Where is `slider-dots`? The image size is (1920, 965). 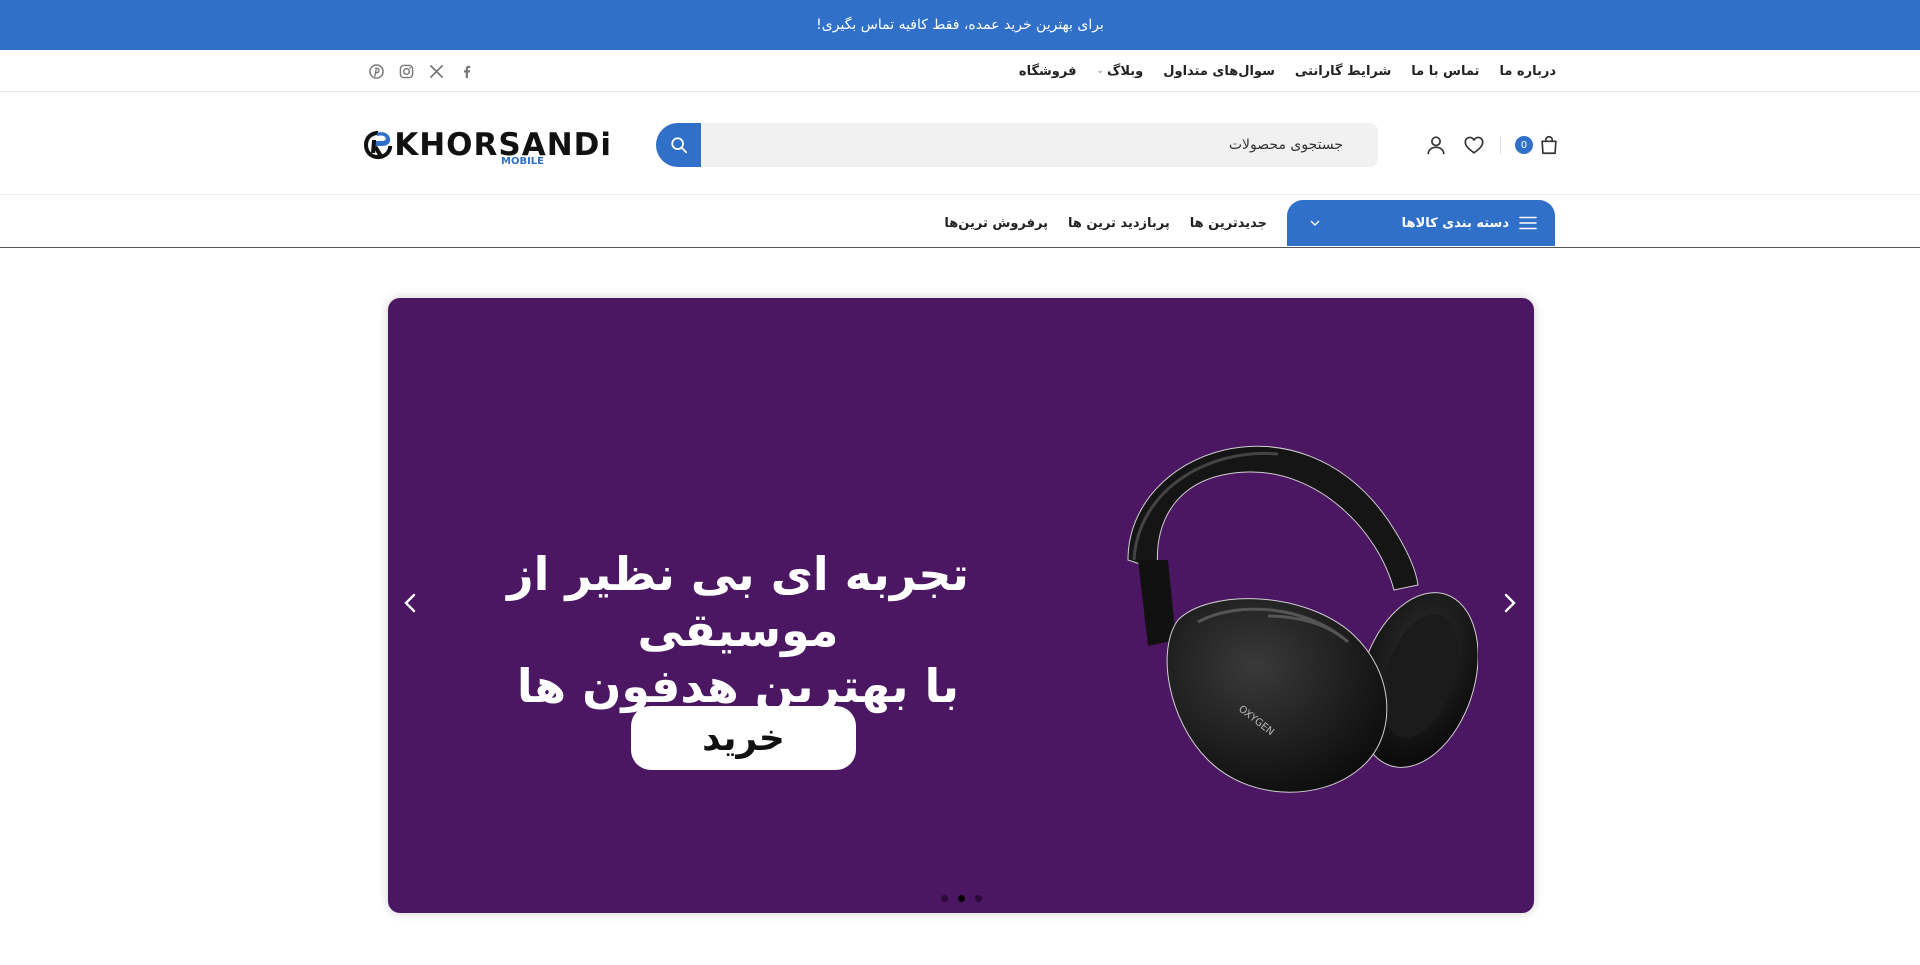
slider-dots is located at coordinates (961, 898).